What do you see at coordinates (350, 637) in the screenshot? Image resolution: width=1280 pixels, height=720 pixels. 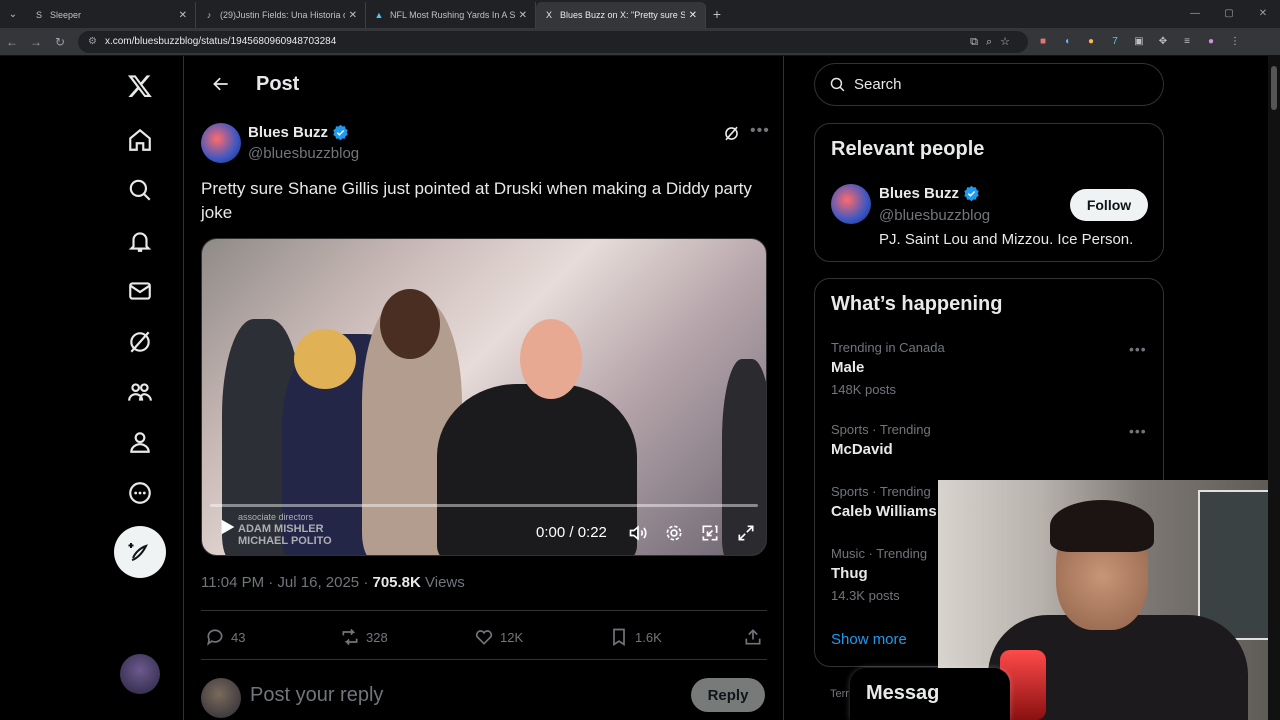 I see `repost-icon` at bounding box center [350, 637].